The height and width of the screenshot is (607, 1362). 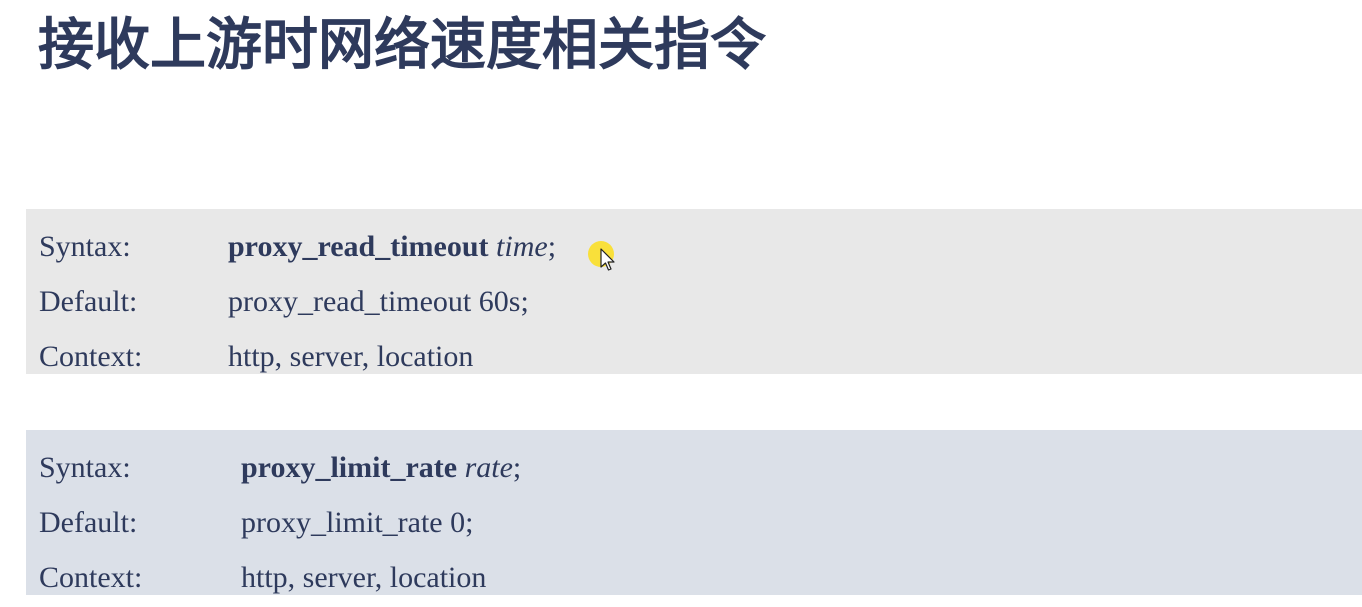 I want to click on mouse-pointer-icon, so click(x=607, y=259).